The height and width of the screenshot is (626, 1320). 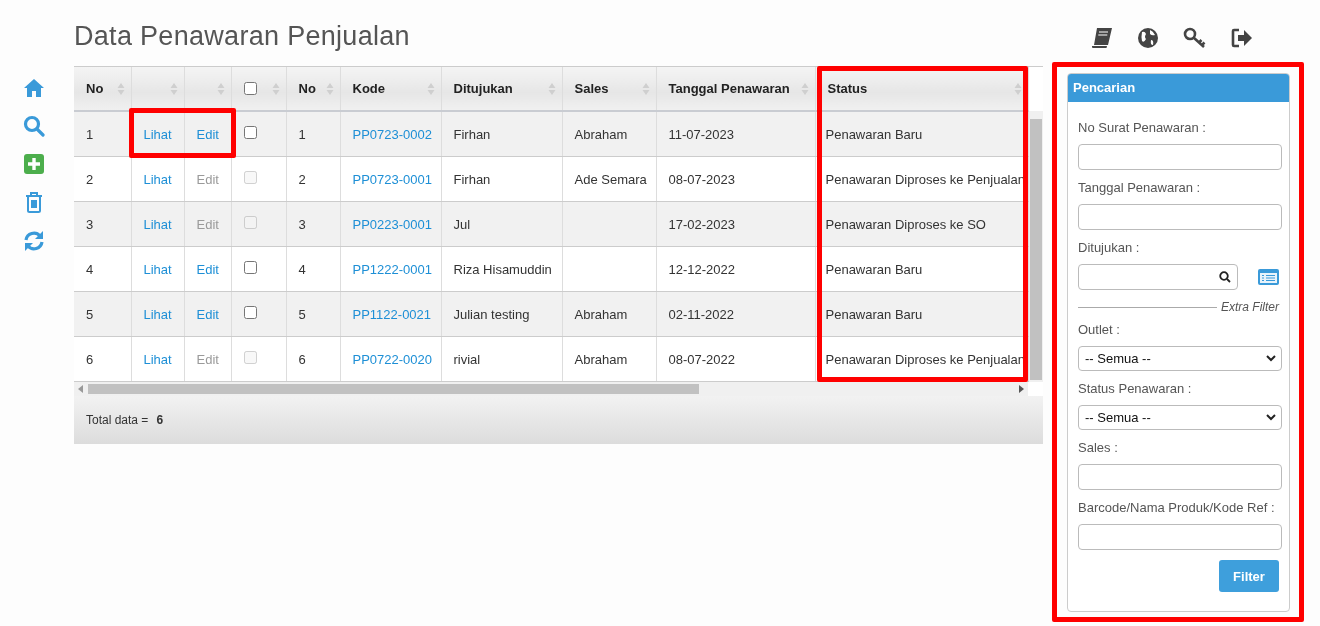 What do you see at coordinates (551, 389) in the screenshot?
I see `horizontal-scrollbar` at bounding box center [551, 389].